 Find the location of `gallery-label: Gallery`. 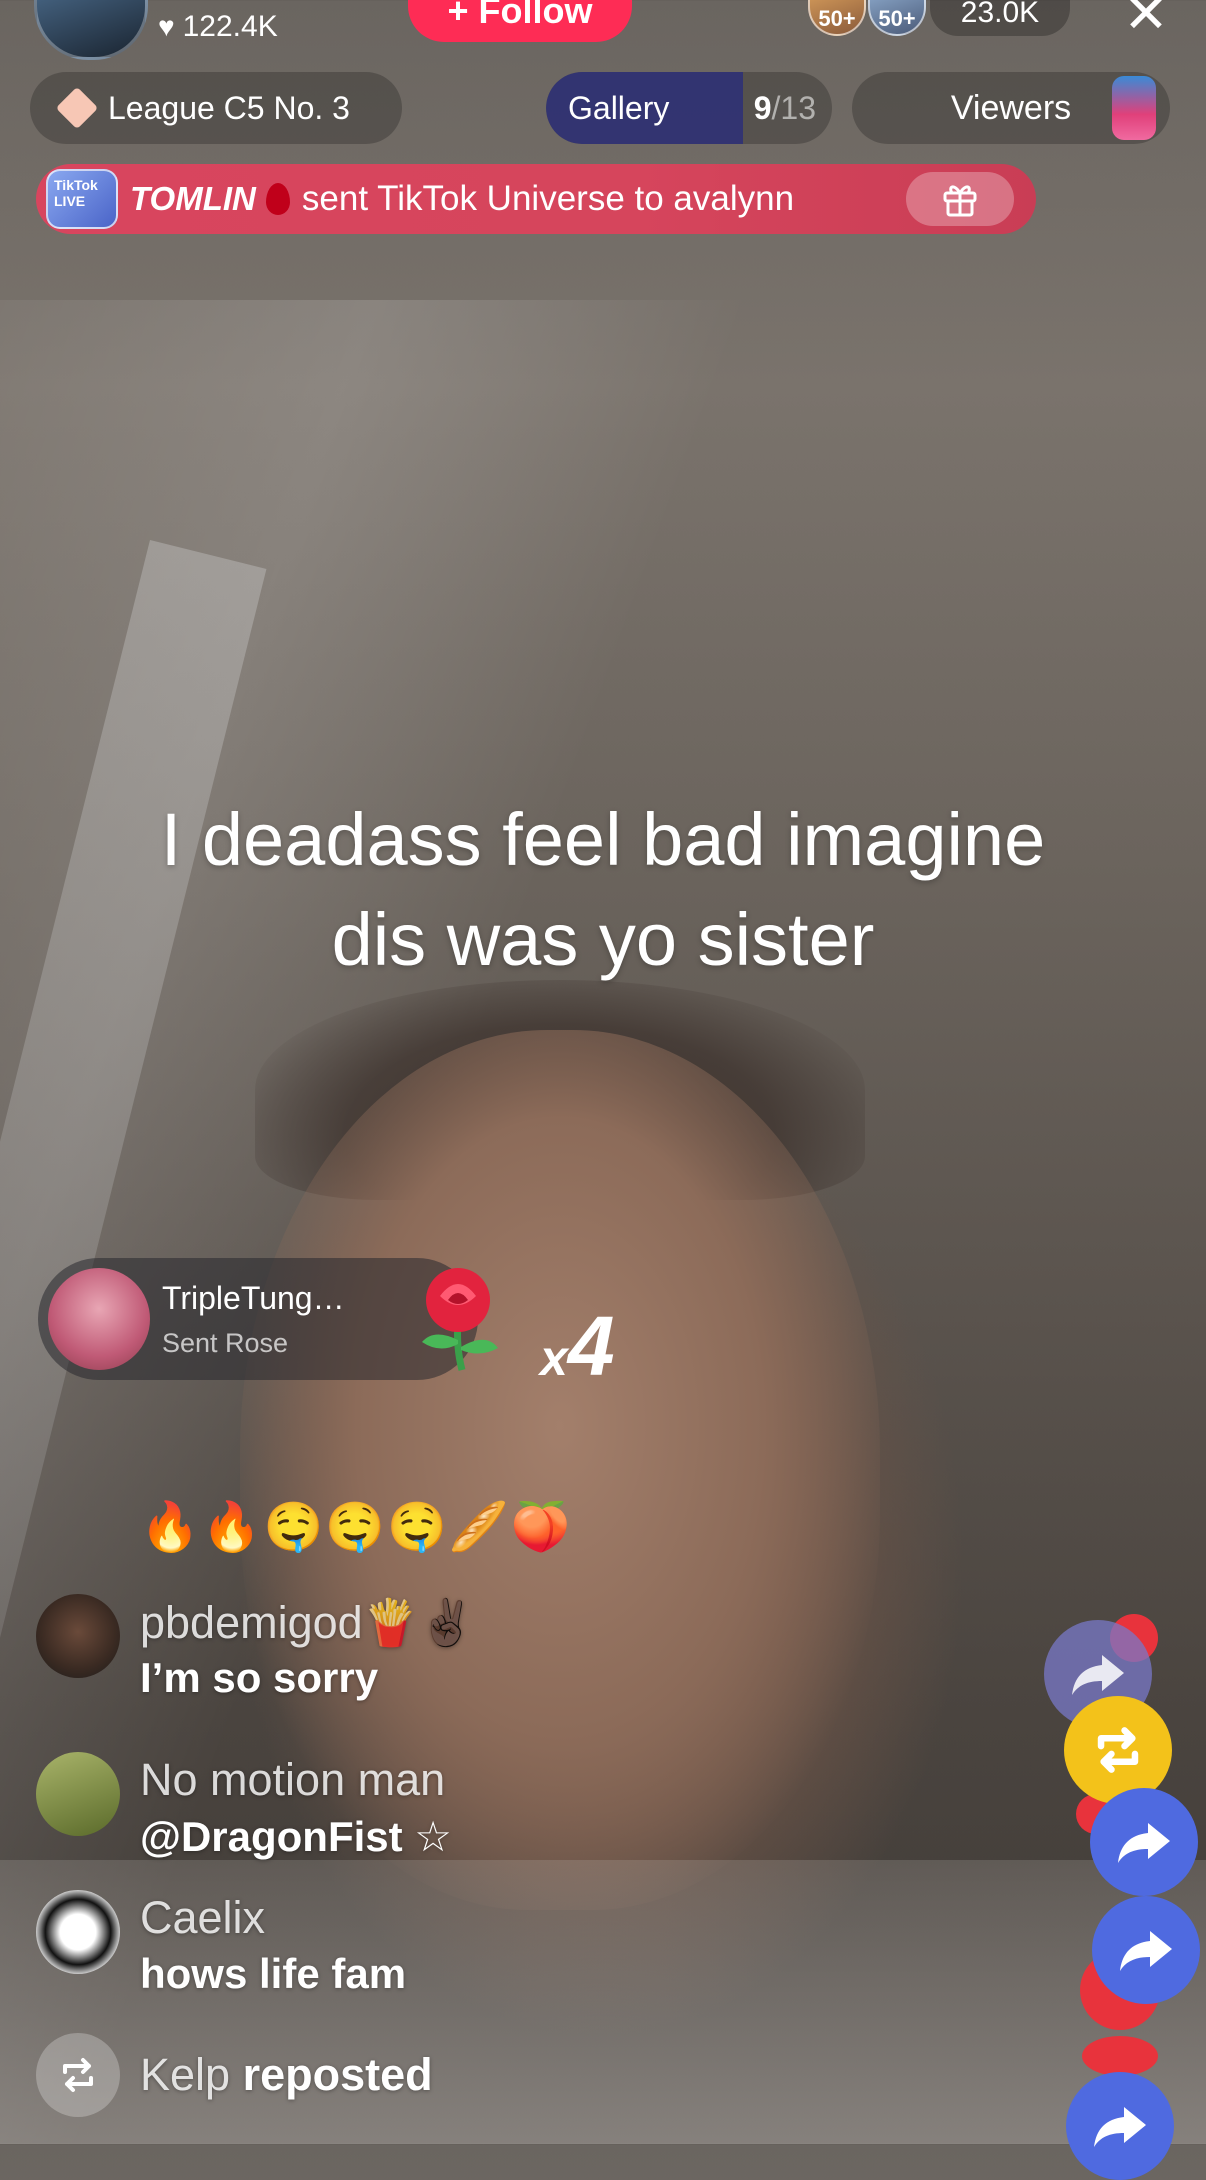

gallery-label: Gallery is located at coordinates (619, 108).